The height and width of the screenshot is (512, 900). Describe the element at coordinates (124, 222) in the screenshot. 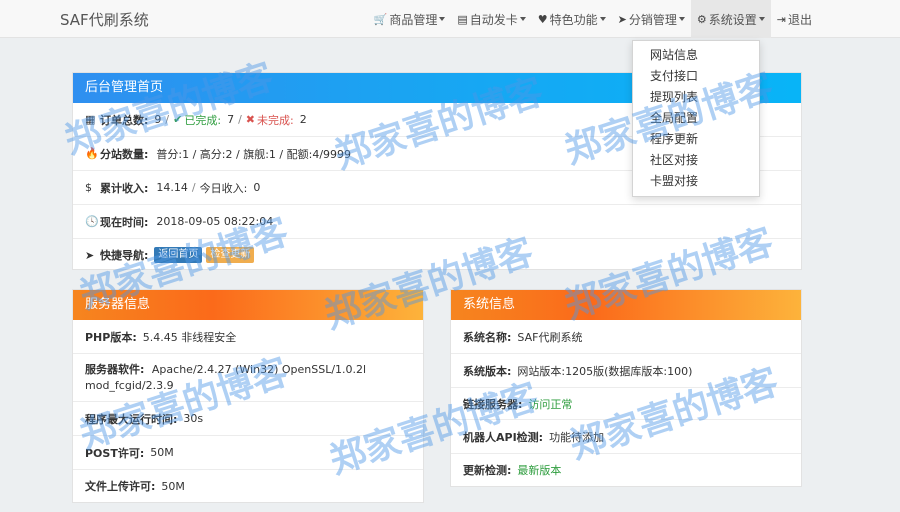

I see `time-label: 现在时间:` at that location.